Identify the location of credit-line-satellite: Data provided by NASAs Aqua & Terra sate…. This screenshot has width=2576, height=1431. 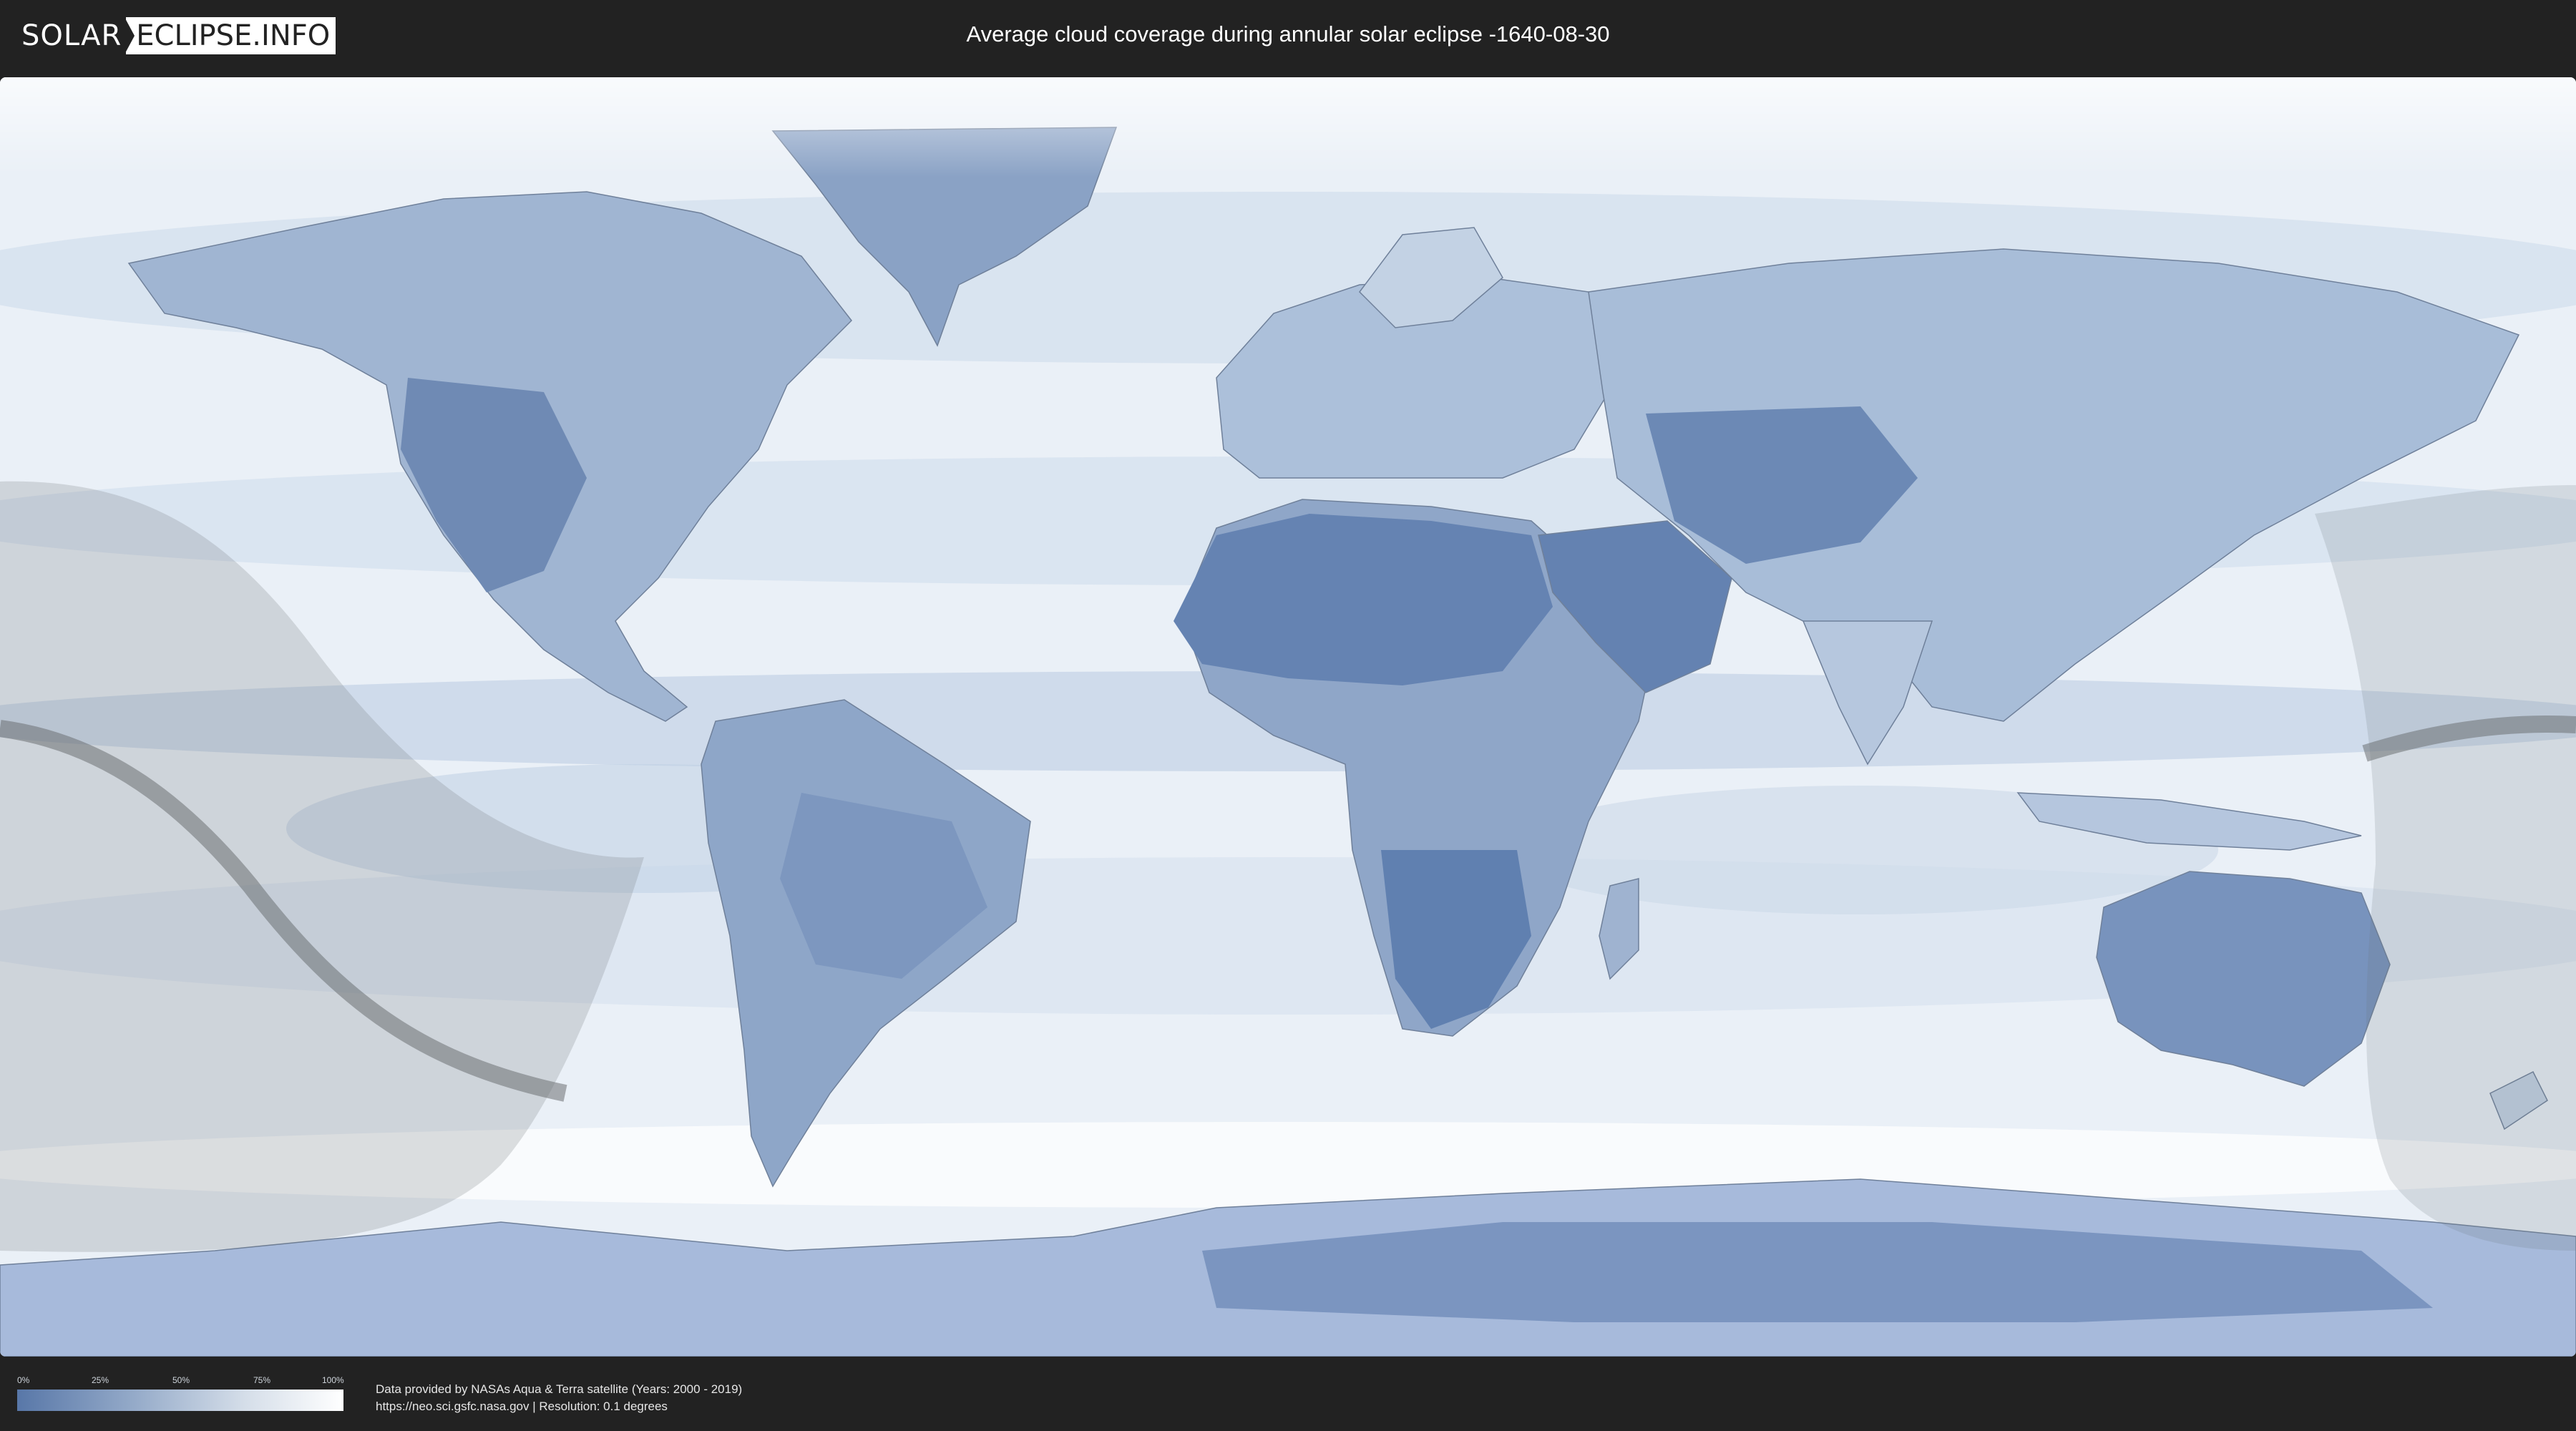
(559, 1389).